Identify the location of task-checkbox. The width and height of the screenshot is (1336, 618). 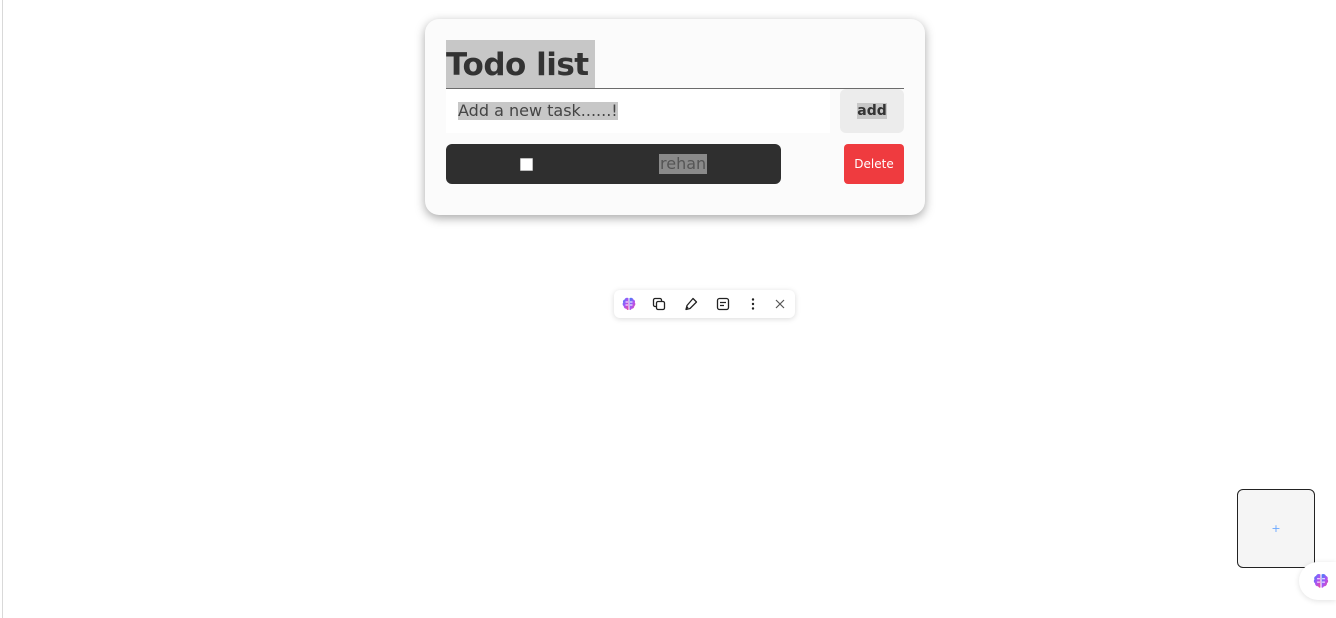
(526, 164).